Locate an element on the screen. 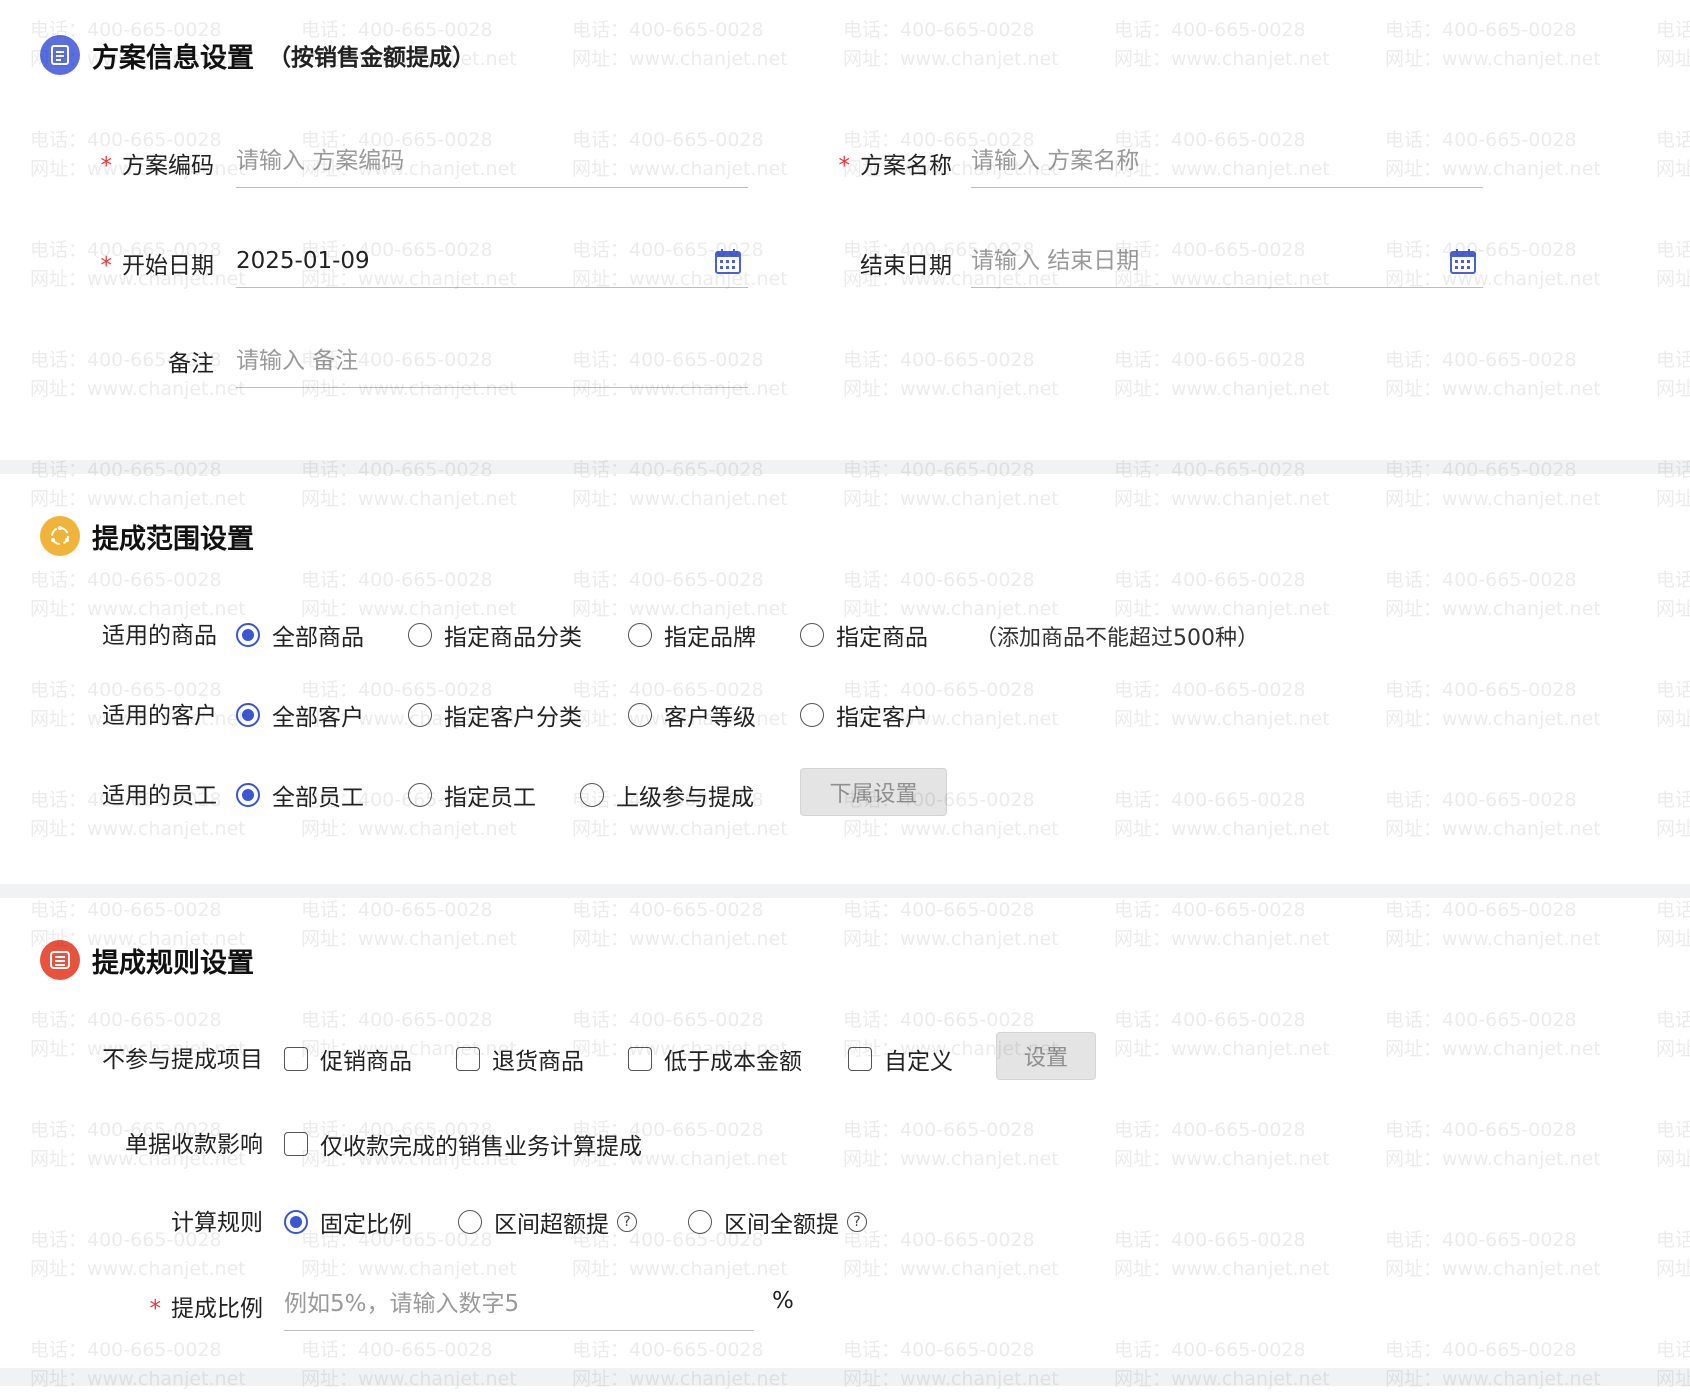 This screenshot has height=1394, width=1690. scope-title: 提成范围设置 is located at coordinates (173, 539).